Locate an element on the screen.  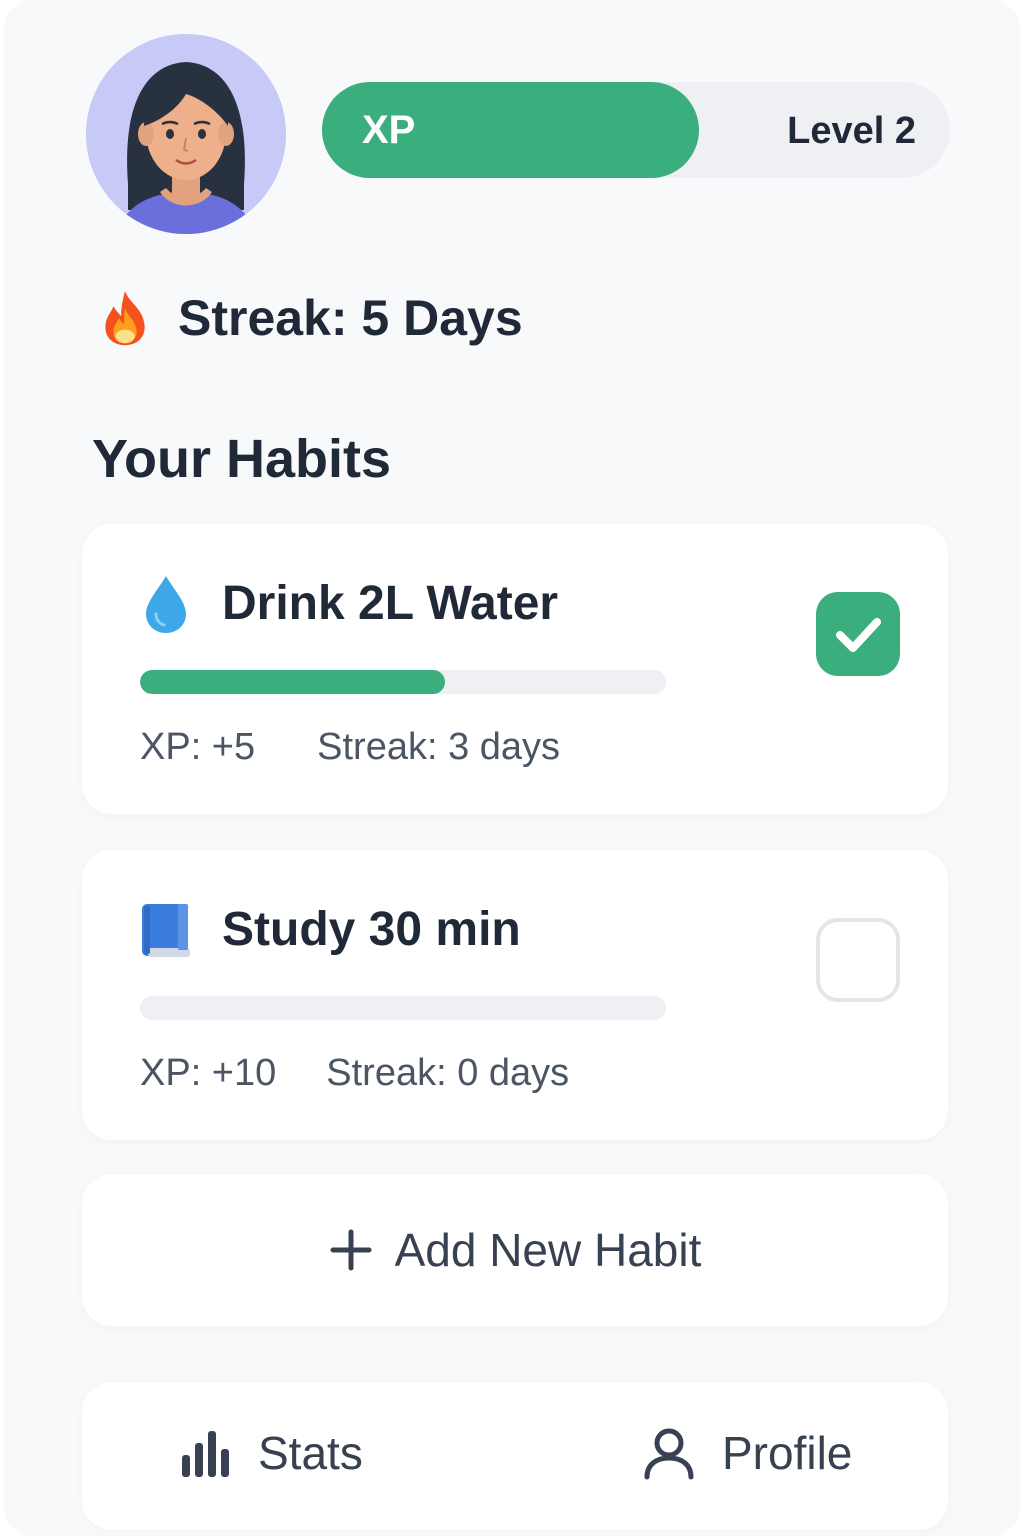
checkmark-icon is located at coordinates (858, 635).